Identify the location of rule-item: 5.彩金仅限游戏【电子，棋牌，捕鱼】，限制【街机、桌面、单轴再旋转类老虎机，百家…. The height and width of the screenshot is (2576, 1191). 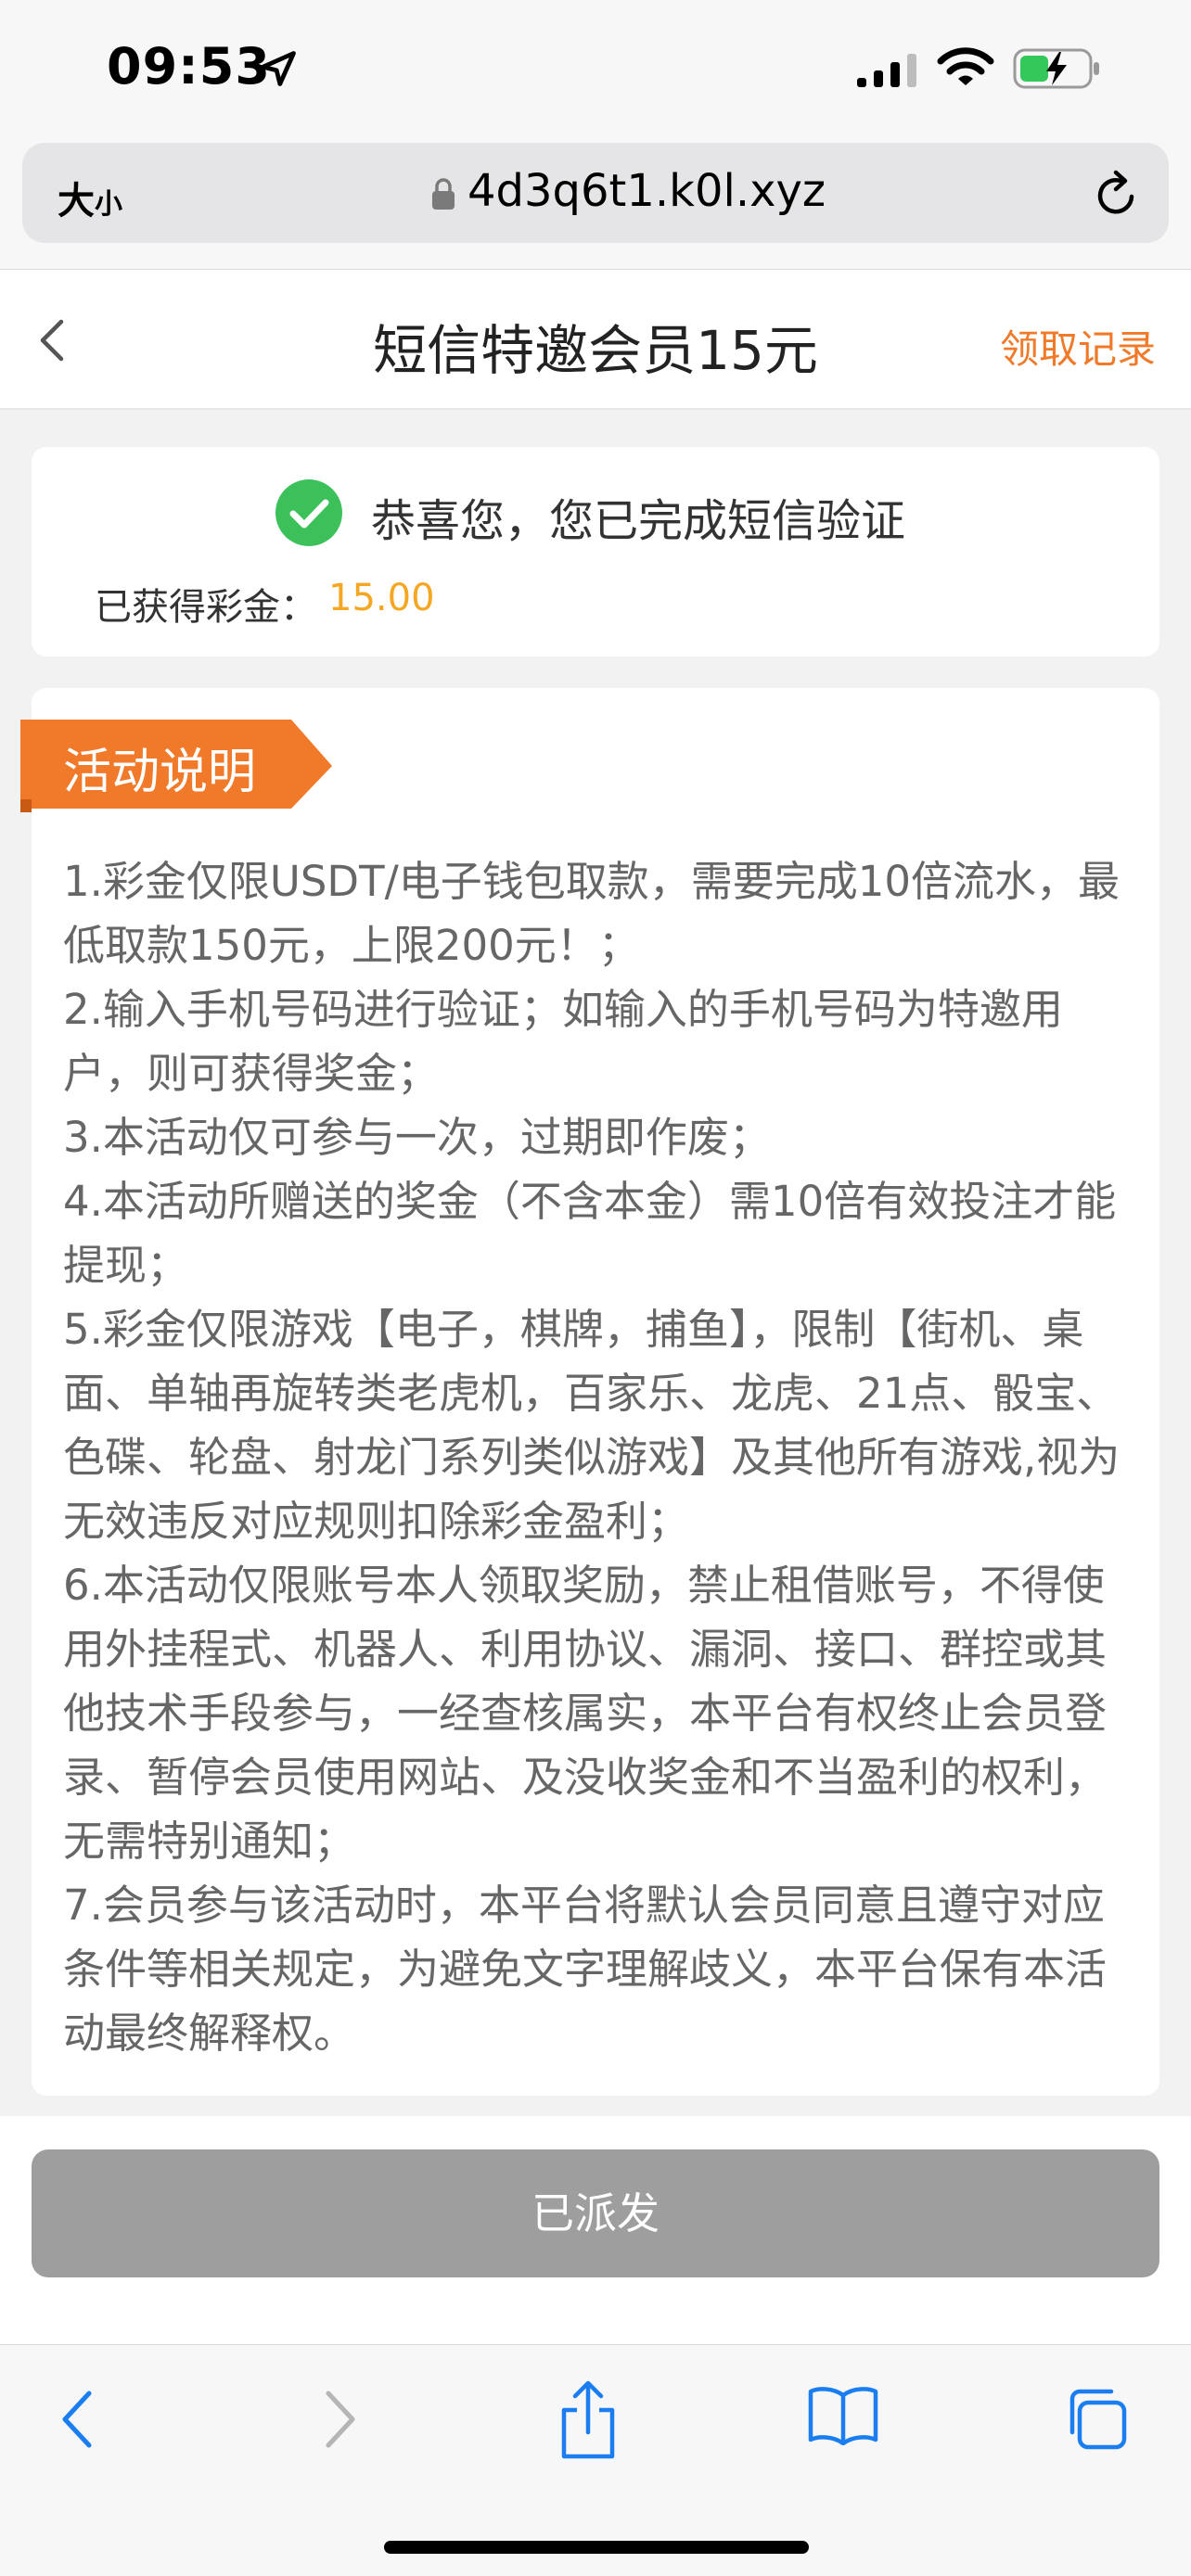
(592, 1425).